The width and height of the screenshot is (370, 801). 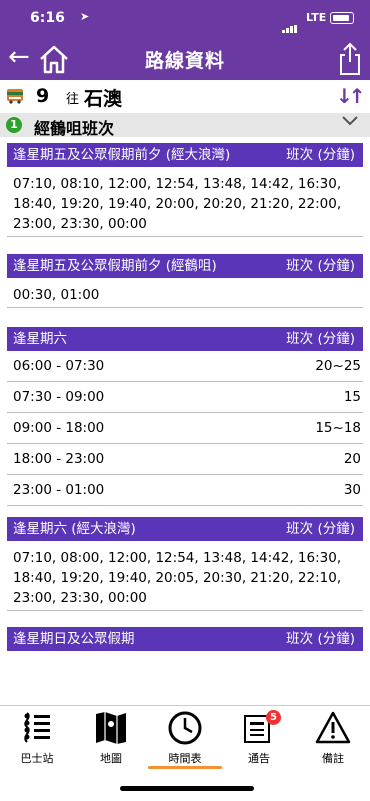 What do you see at coordinates (74, 639) in the screenshot?
I see `section-title: 逢星期日及公眾假期` at bounding box center [74, 639].